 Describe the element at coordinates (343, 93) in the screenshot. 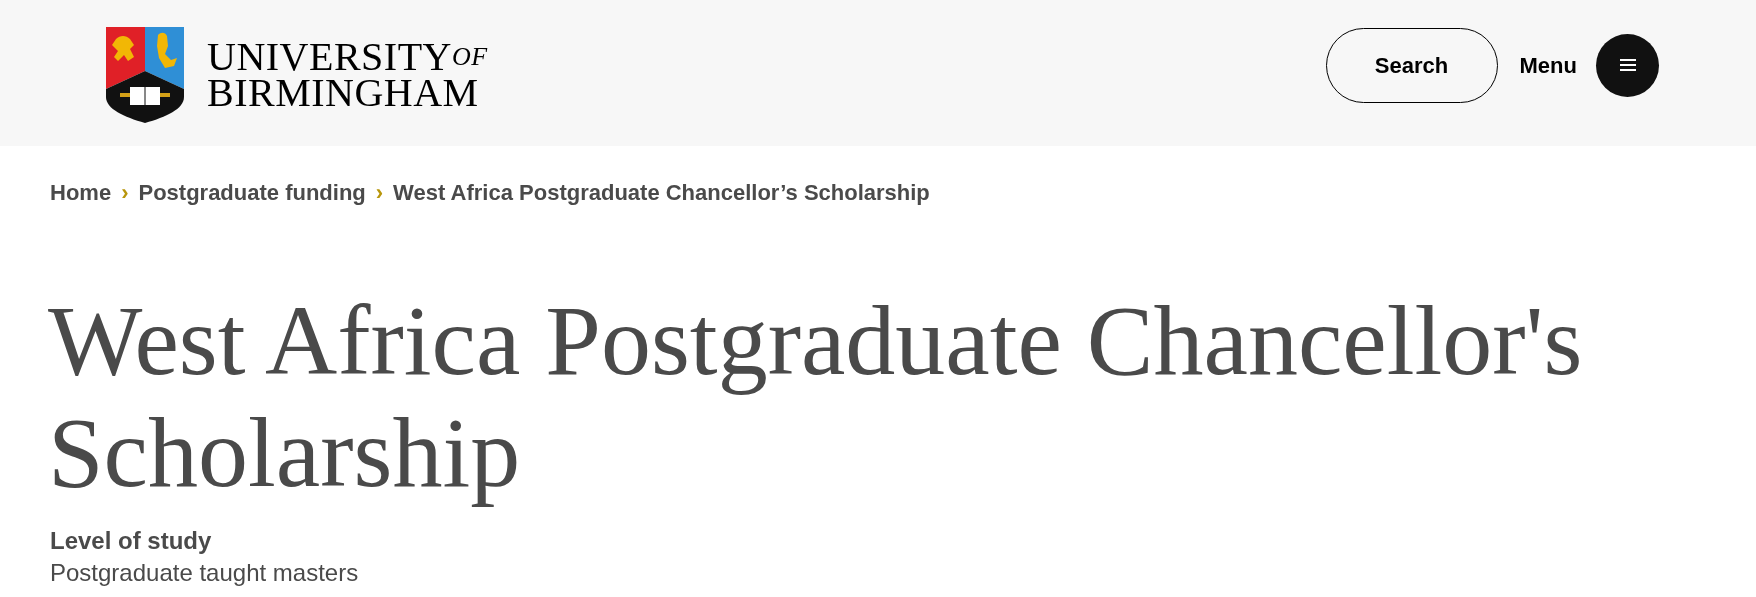

I see `logo-text: BIRMINGHAM` at that location.